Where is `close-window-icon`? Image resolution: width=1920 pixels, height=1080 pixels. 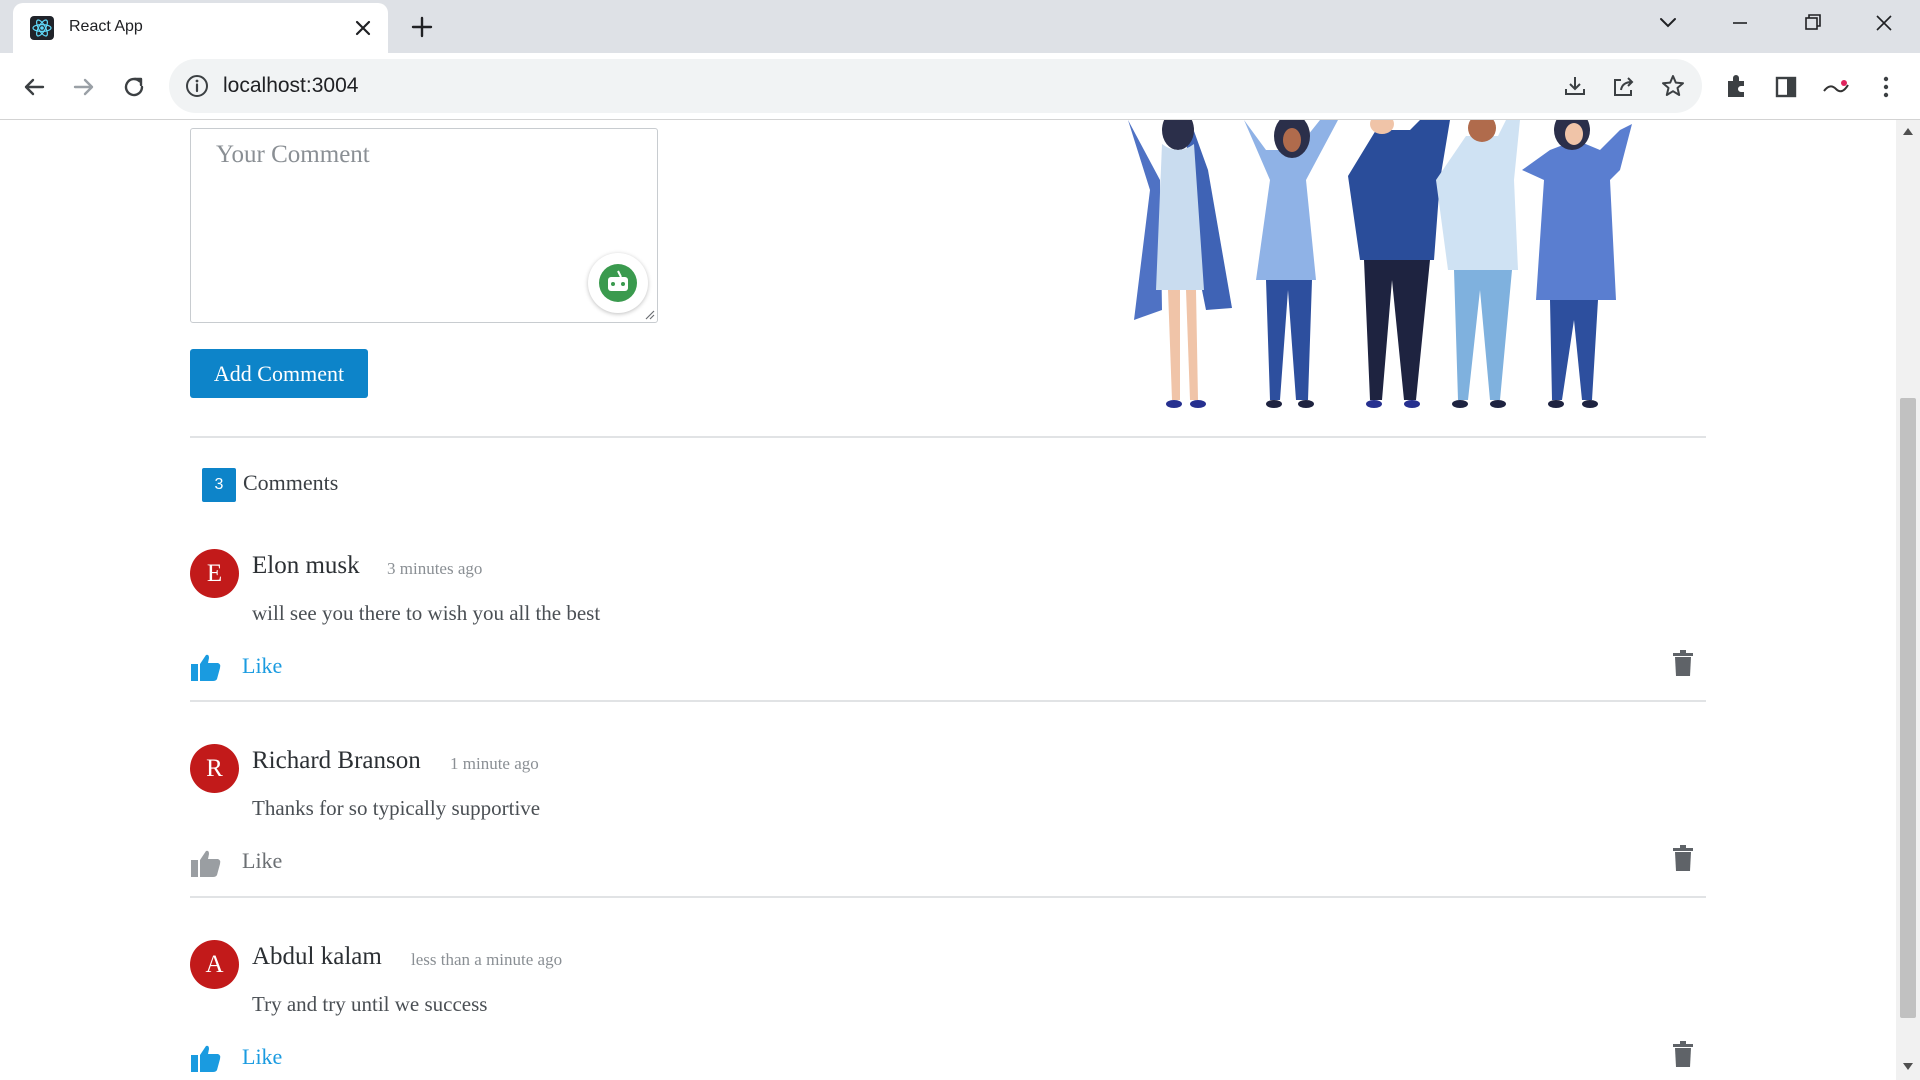
close-window-icon is located at coordinates (1884, 23).